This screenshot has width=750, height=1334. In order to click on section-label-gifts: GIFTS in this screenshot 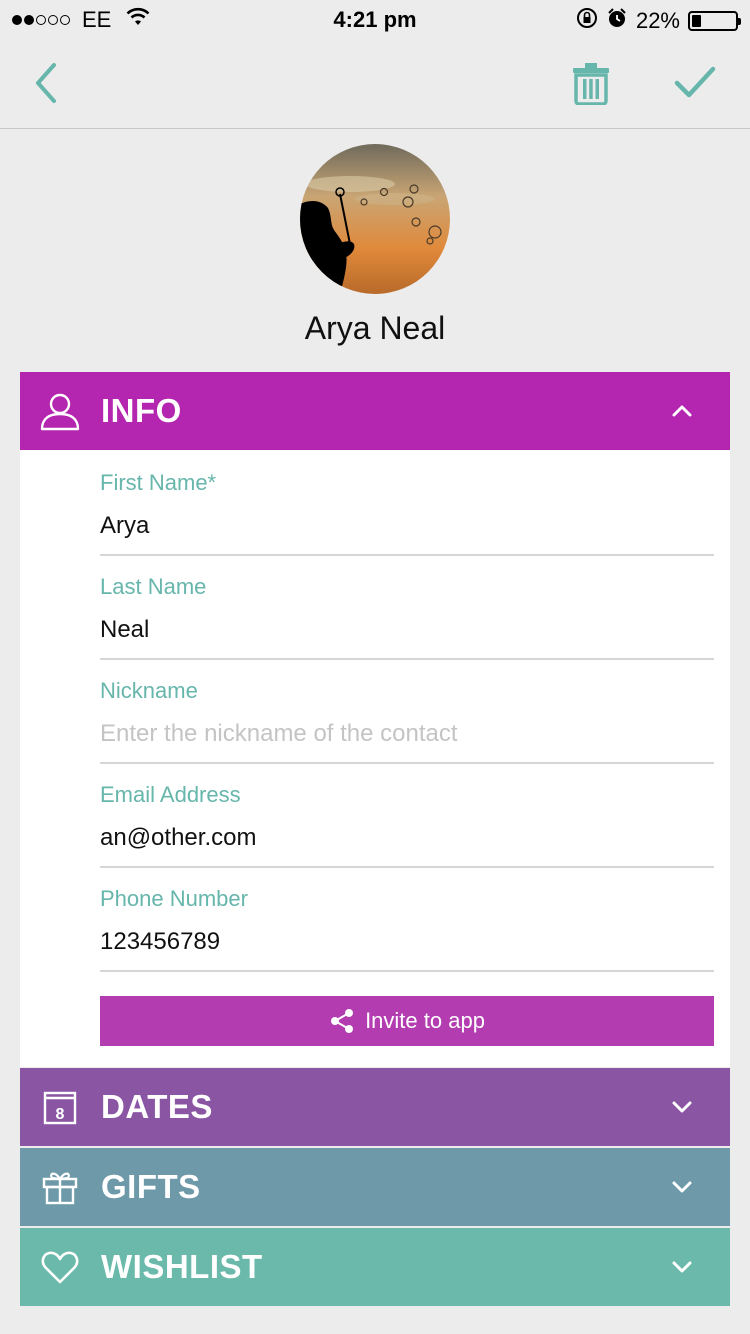, I will do `click(151, 1186)`.